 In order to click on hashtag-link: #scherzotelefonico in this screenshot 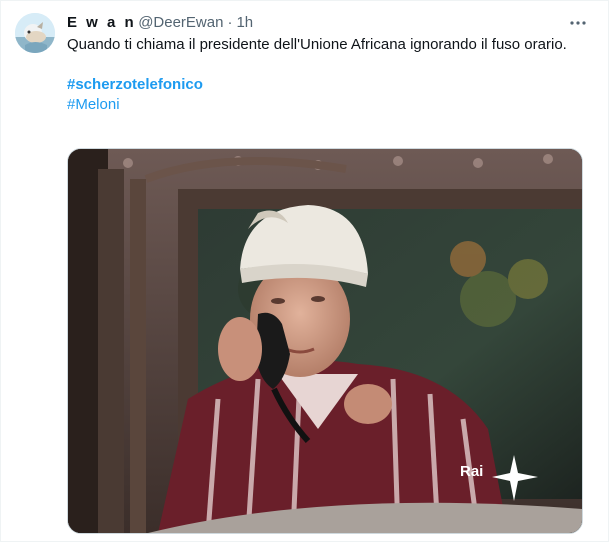, I will do `click(317, 85)`.